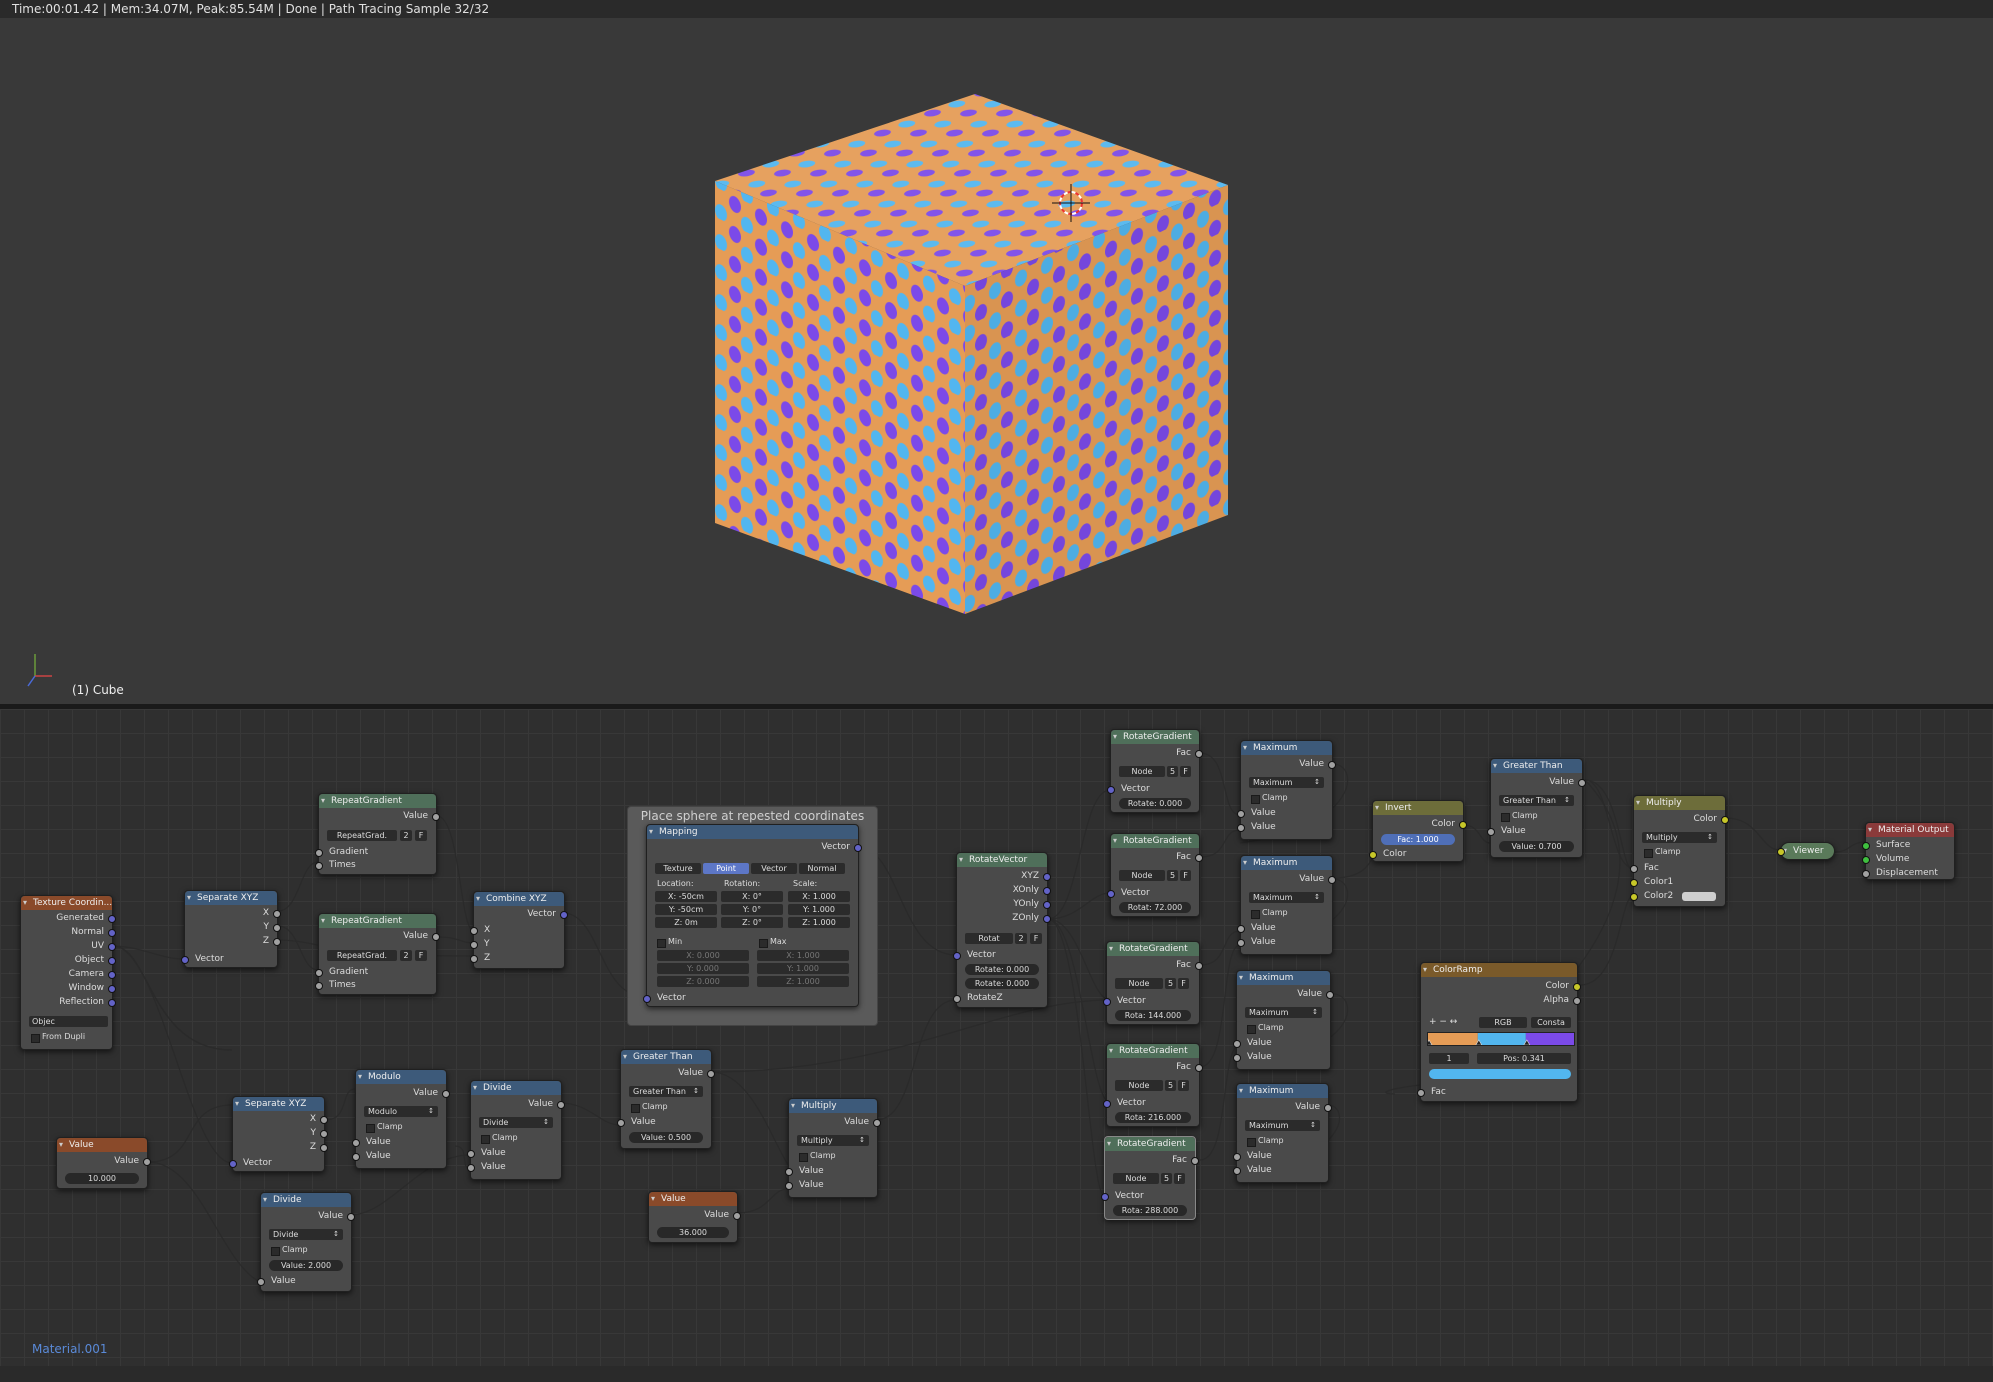 The image size is (1993, 1382). Describe the element at coordinates (773, 942) in the screenshot. I see `max-checkbox: Max` at that location.